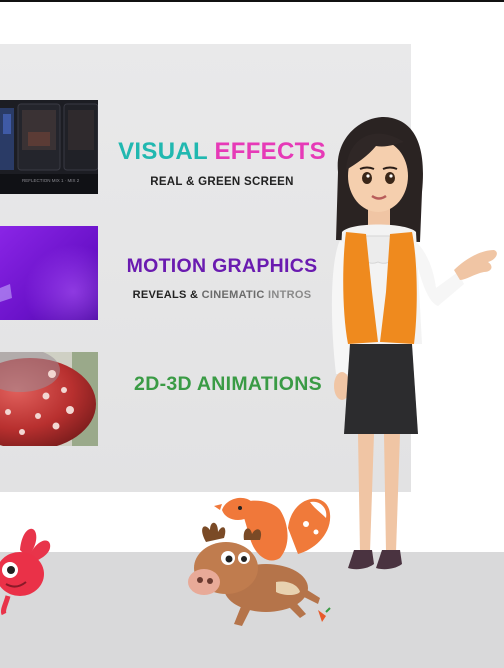 This screenshot has width=504, height=668. Describe the element at coordinates (256, 558) in the screenshot. I see `fox-riding-moose-illustration` at that location.